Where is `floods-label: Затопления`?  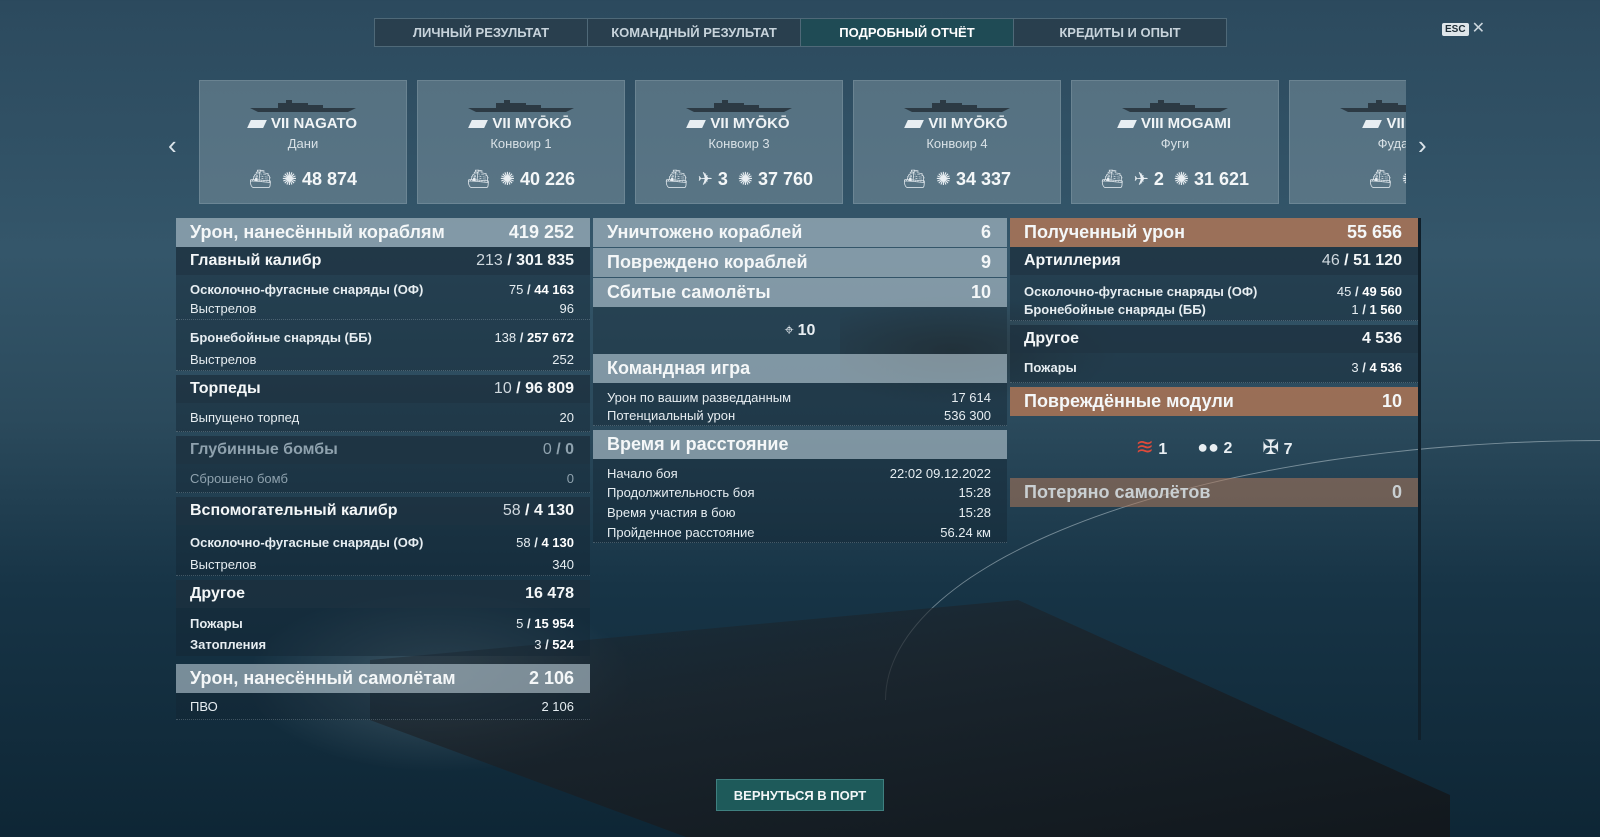
floods-label: Затопления is located at coordinates (228, 644).